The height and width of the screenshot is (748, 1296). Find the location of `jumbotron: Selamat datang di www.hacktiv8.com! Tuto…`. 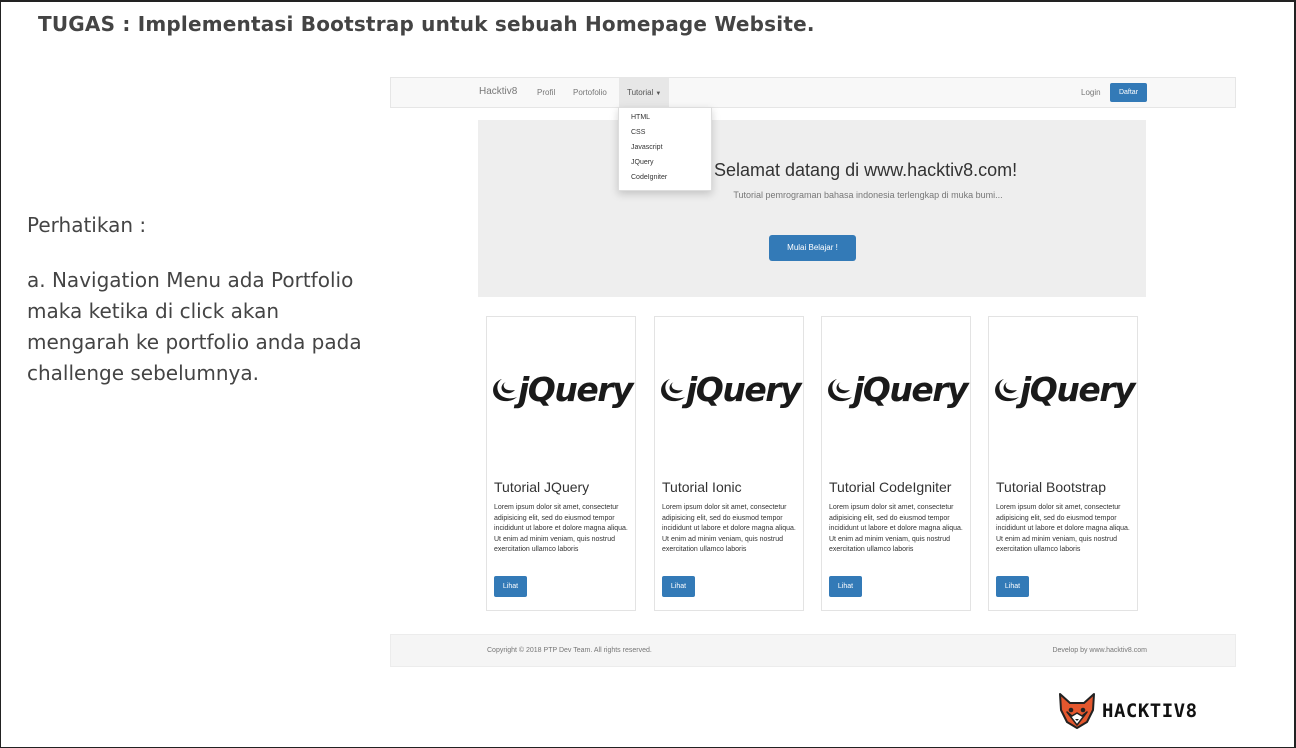

jumbotron: Selamat datang di www.hacktiv8.com! Tuto… is located at coordinates (812, 208).